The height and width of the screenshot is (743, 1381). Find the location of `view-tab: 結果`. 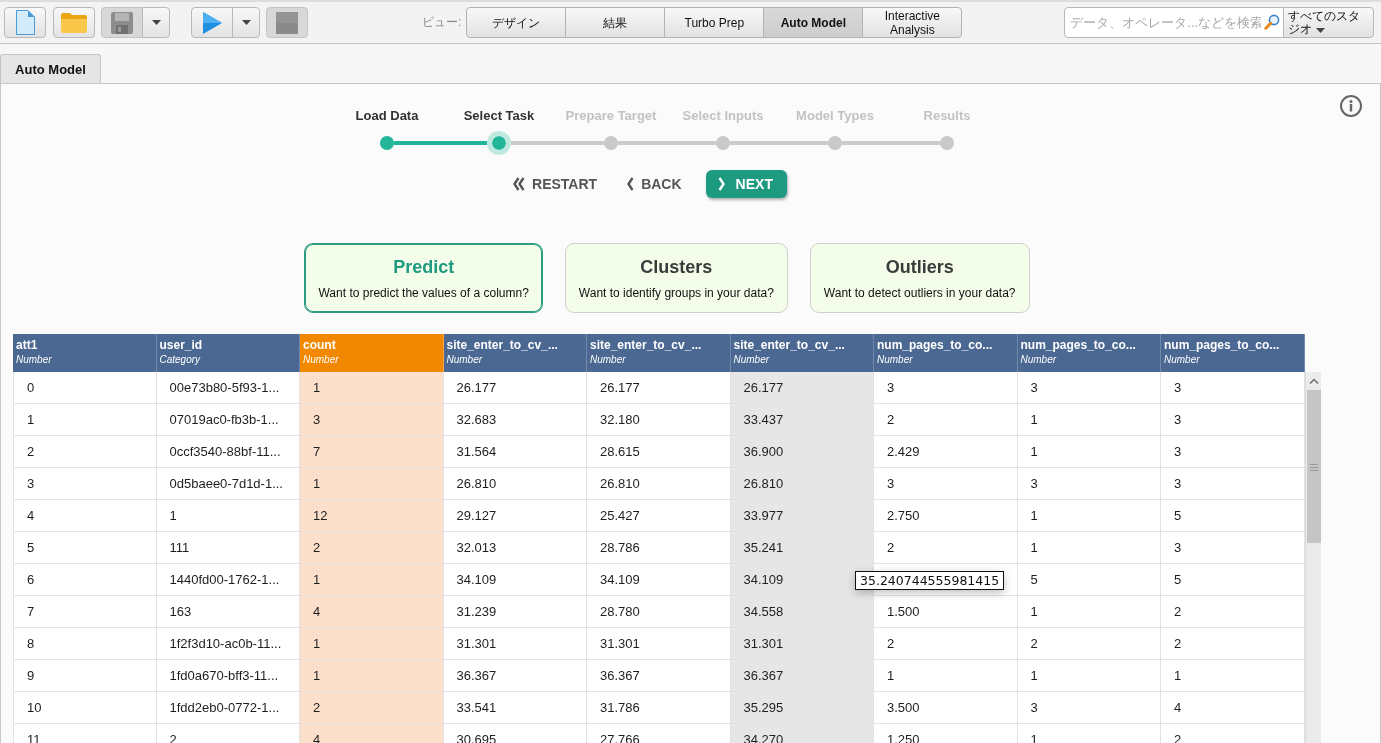

view-tab: 結果 is located at coordinates (615, 22).